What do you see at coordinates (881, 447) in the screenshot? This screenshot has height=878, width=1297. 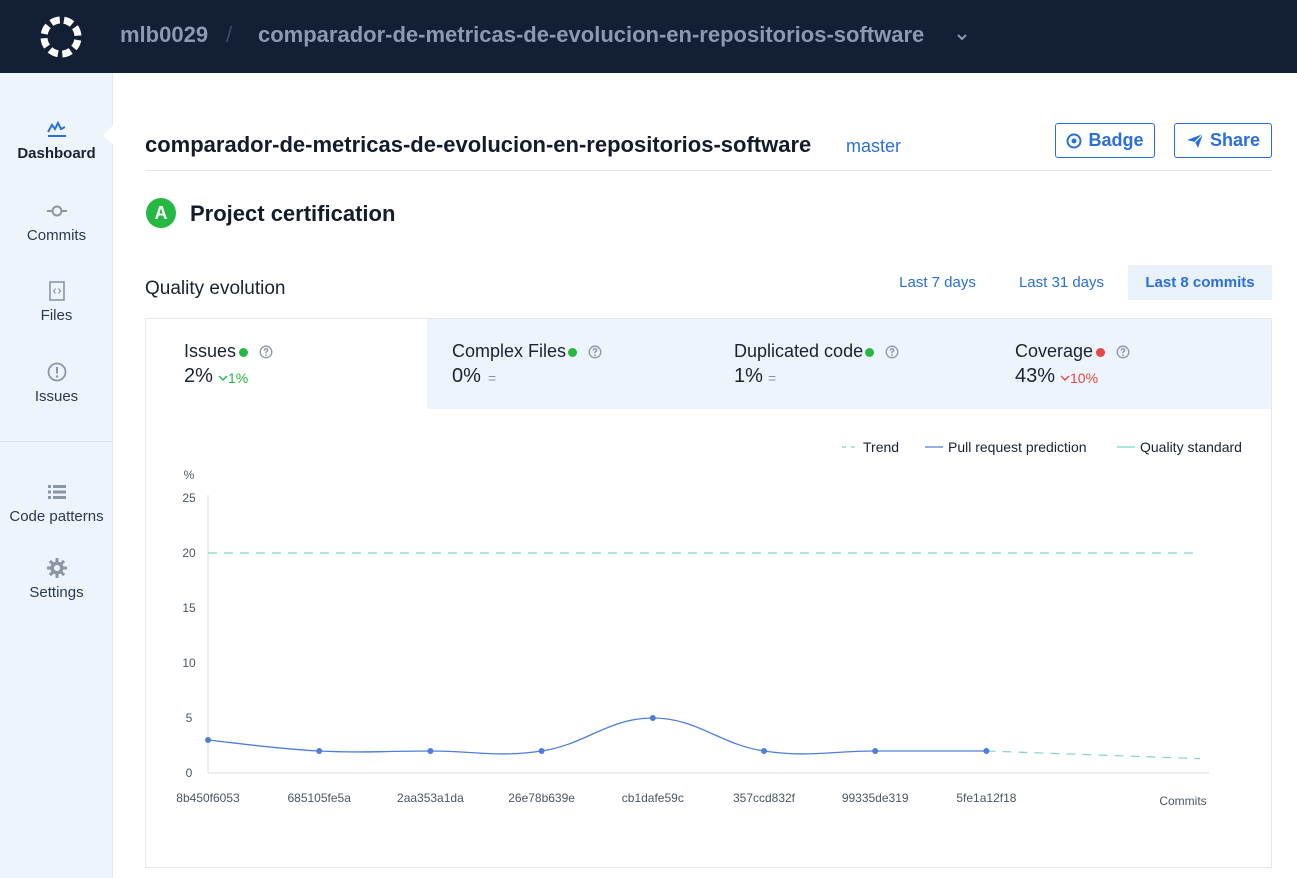 I see `legend-trend-label: Trend` at bounding box center [881, 447].